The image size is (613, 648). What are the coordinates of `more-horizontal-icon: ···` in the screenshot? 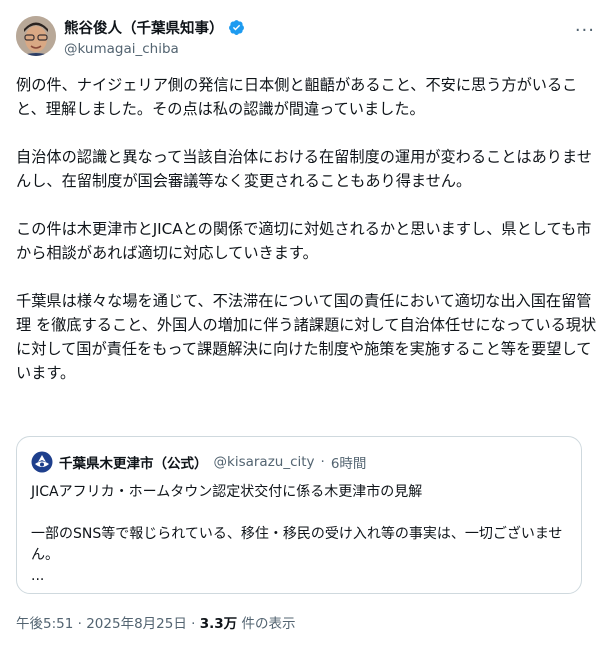 It's located at (585, 30).